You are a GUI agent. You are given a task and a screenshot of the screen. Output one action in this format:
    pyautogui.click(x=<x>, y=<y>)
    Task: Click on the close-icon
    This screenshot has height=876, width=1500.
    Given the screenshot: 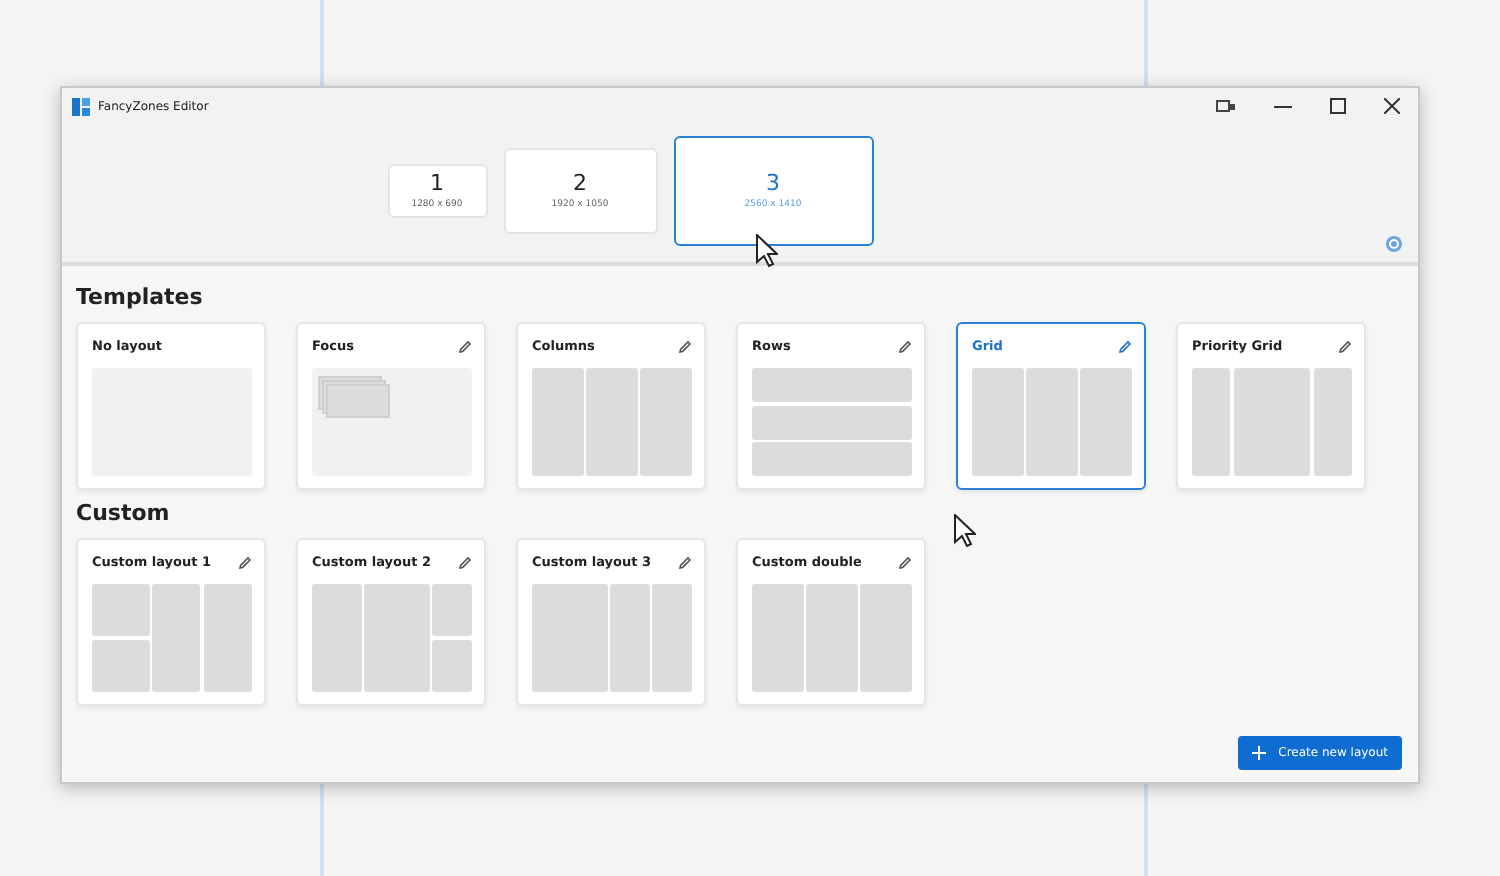 What is the action you would take?
    pyautogui.click(x=1392, y=106)
    